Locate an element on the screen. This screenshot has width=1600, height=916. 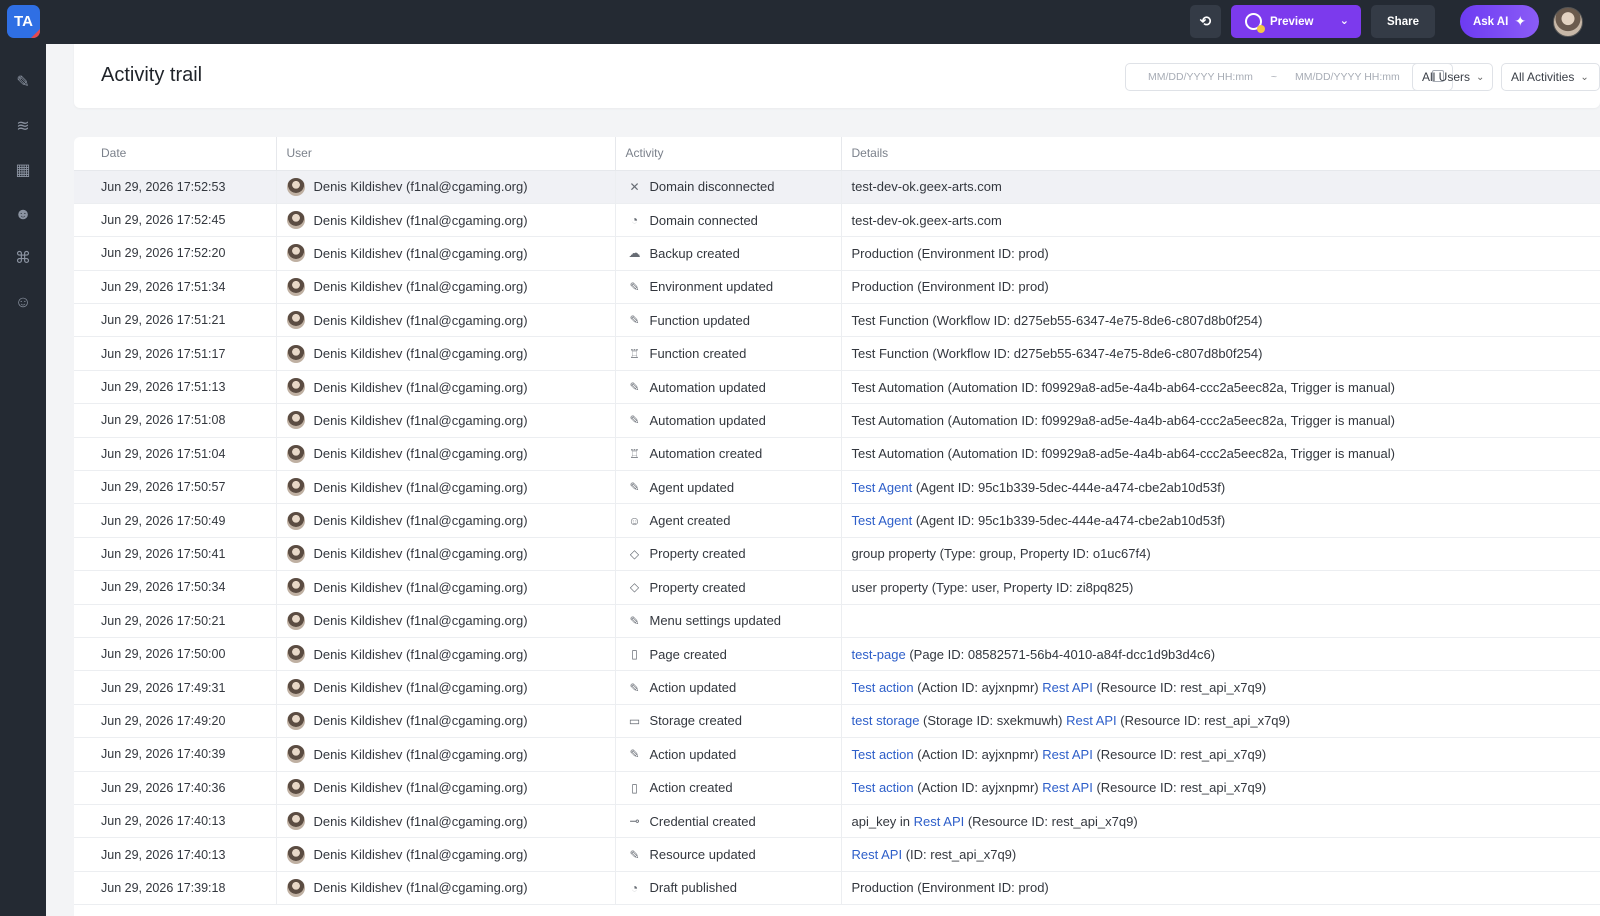
column-header-date: Date is located at coordinates (175, 154).